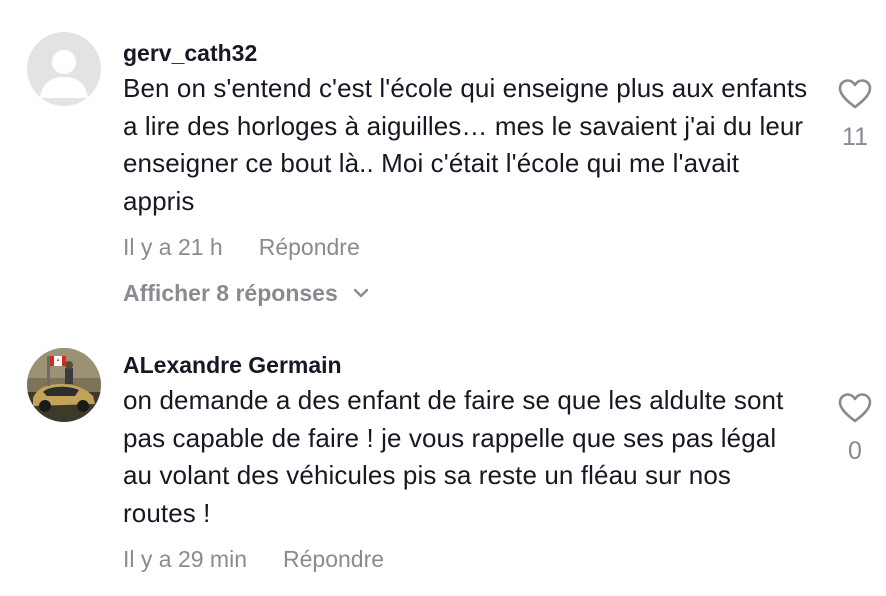 The width and height of the screenshot is (886, 596). I want to click on chevron-down-icon, so click(361, 293).